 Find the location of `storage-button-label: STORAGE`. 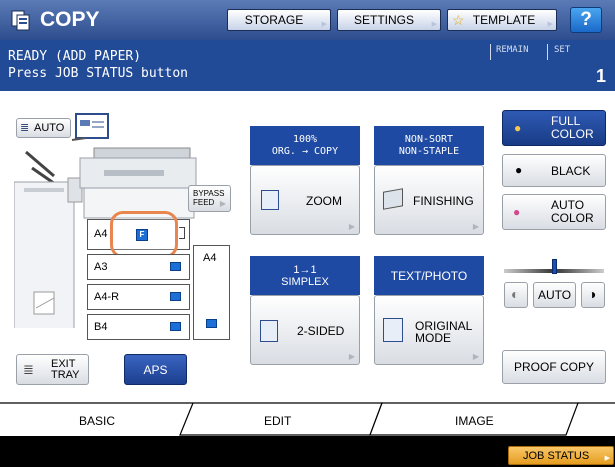

storage-button-label: STORAGE is located at coordinates (274, 20).